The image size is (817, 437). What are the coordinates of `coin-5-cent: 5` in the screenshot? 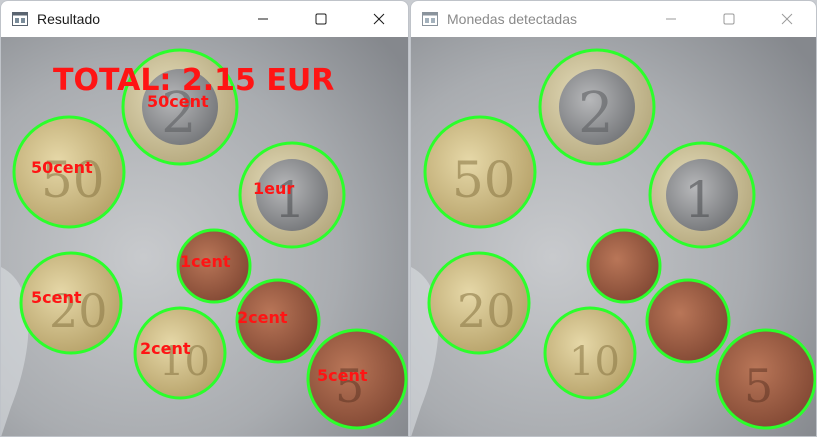 It's located at (765, 379).